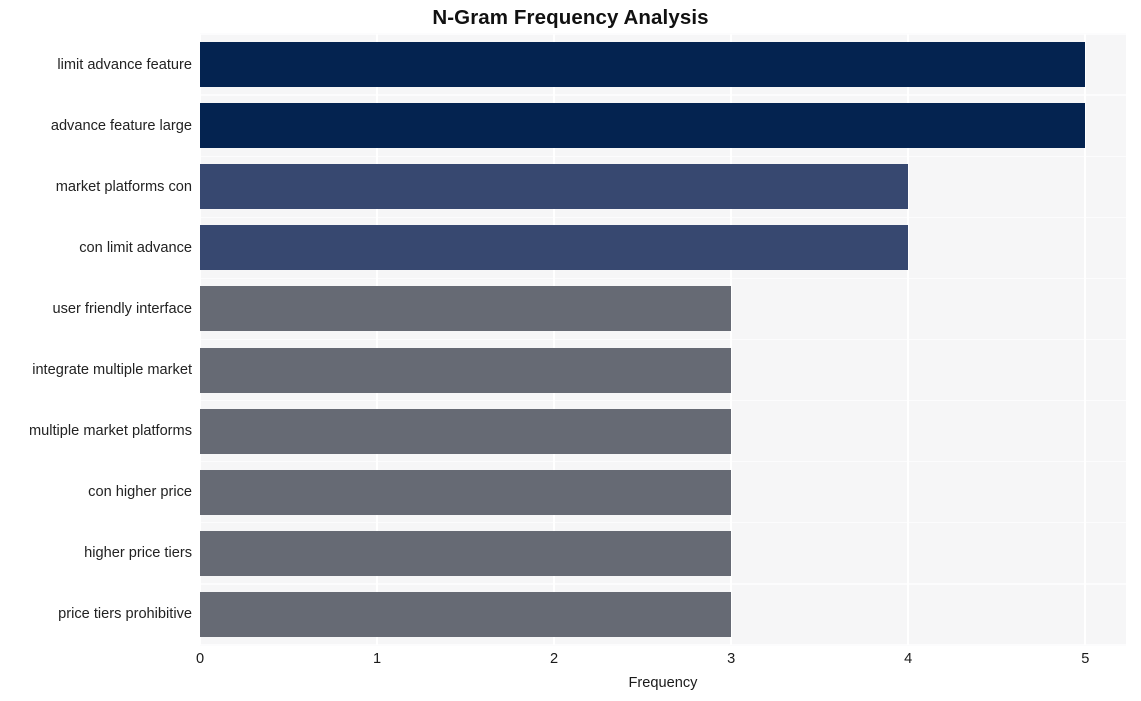  I want to click on y-axis-tick-label: price tiers prohibitive, so click(125, 614).